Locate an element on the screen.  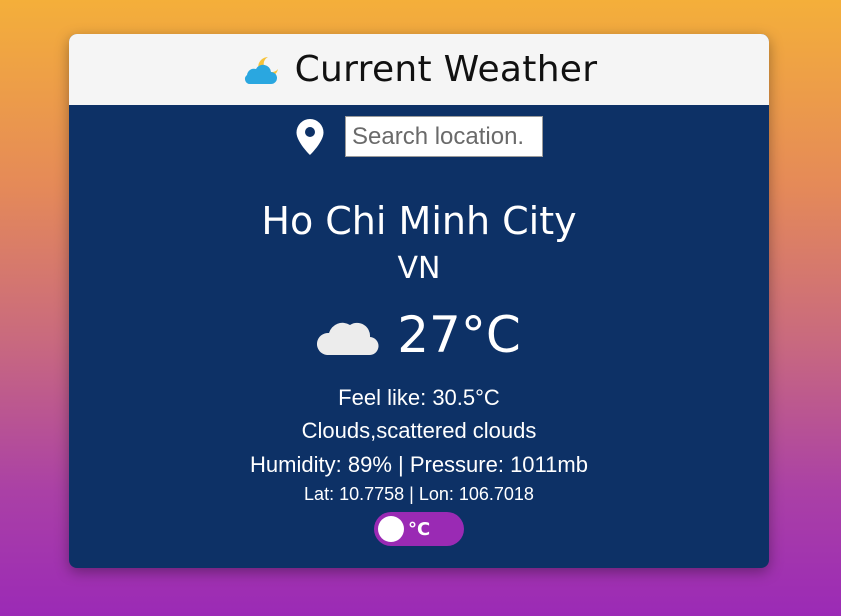
city-name: Ho Chi Minh City is located at coordinates (419, 221).